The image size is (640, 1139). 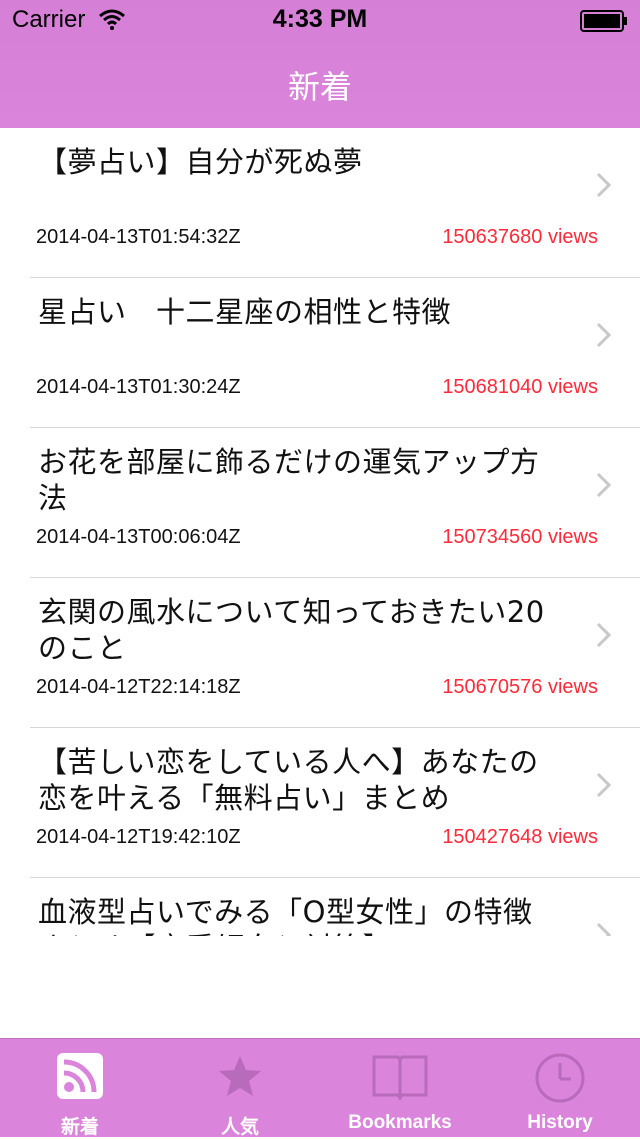 What do you see at coordinates (288, 780) in the screenshot?
I see `article-title: 【苦しい恋をしている人へ】あなたの恋を叶える「無料占い」まとめ` at bounding box center [288, 780].